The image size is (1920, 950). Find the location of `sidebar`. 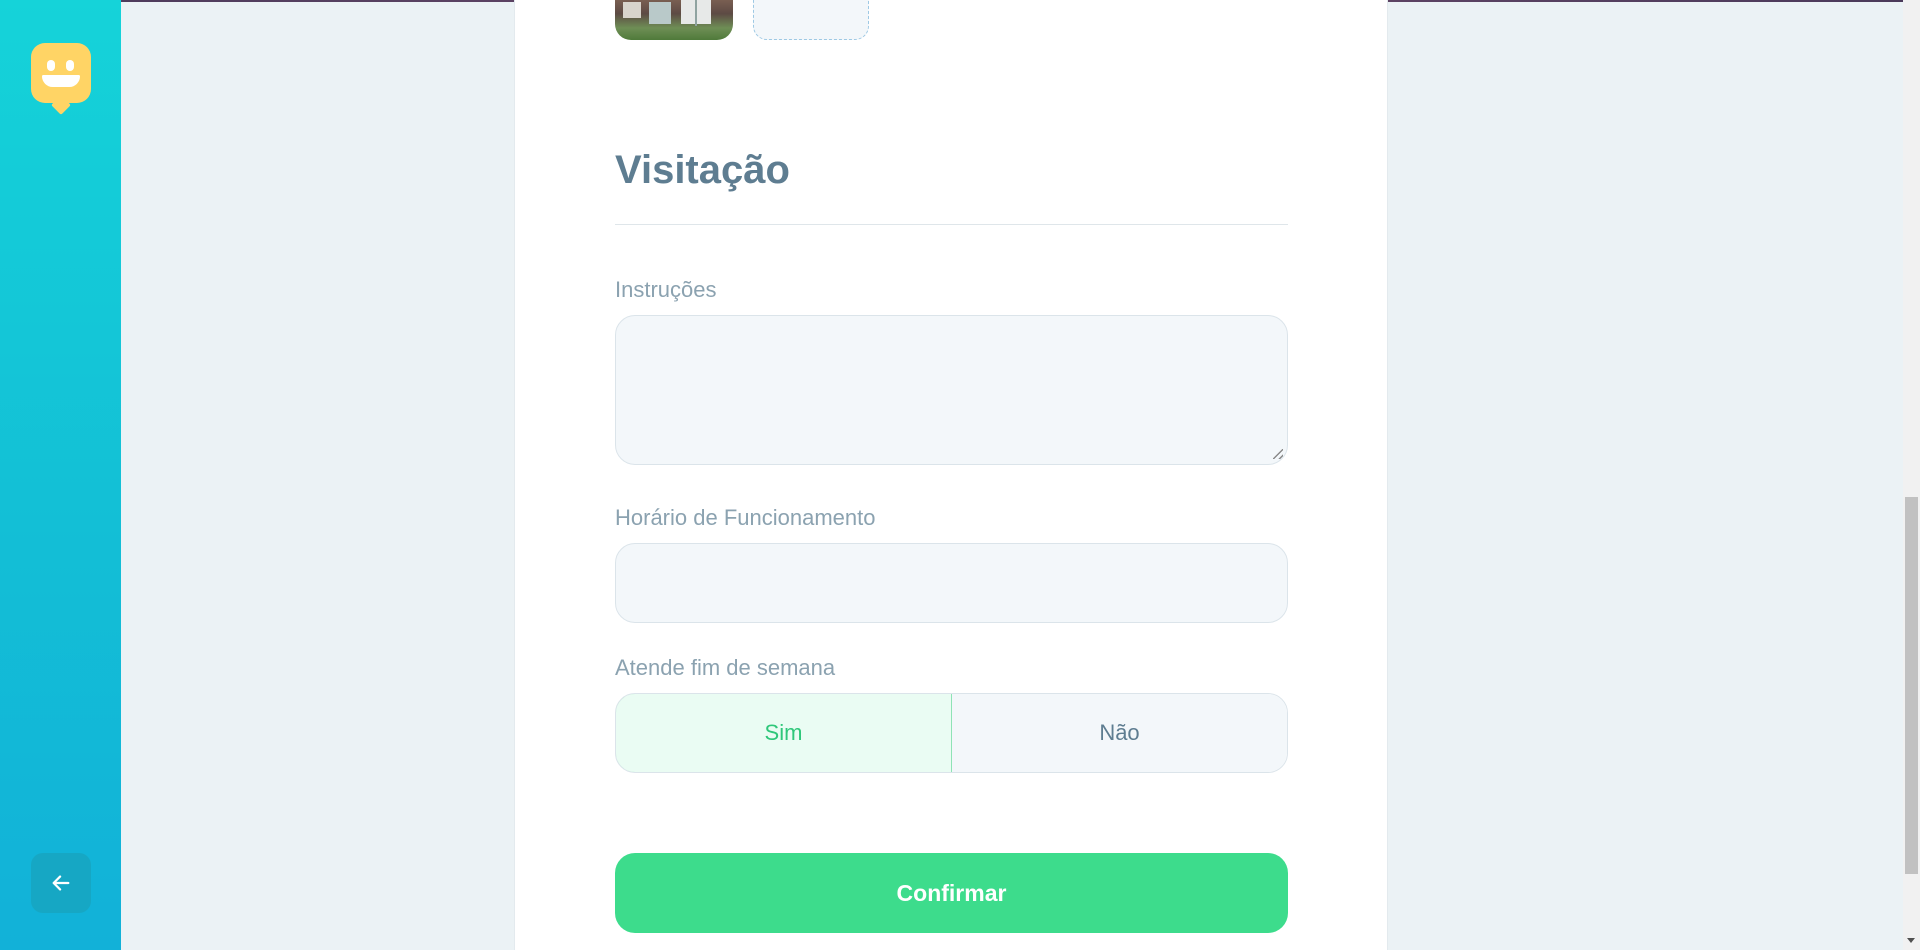

sidebar is located at coordinates (60, 475).